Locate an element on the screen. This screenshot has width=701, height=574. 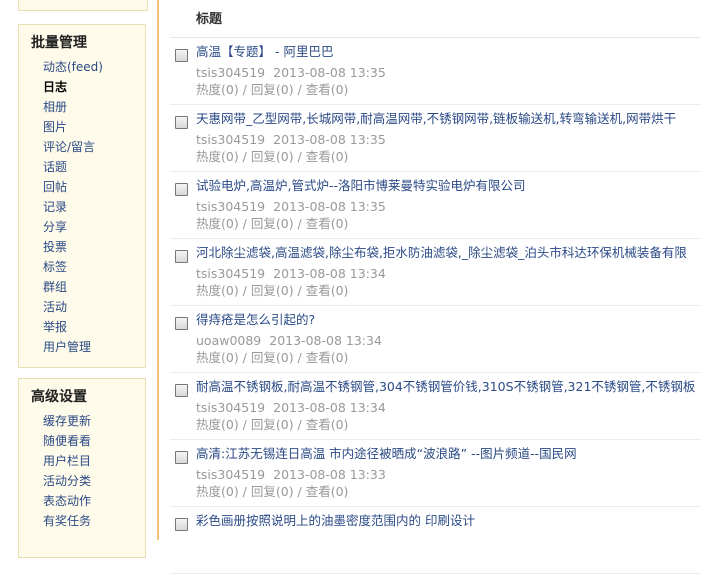
sidebar-batch-item: 相册 is located at coordinates (94, 107).